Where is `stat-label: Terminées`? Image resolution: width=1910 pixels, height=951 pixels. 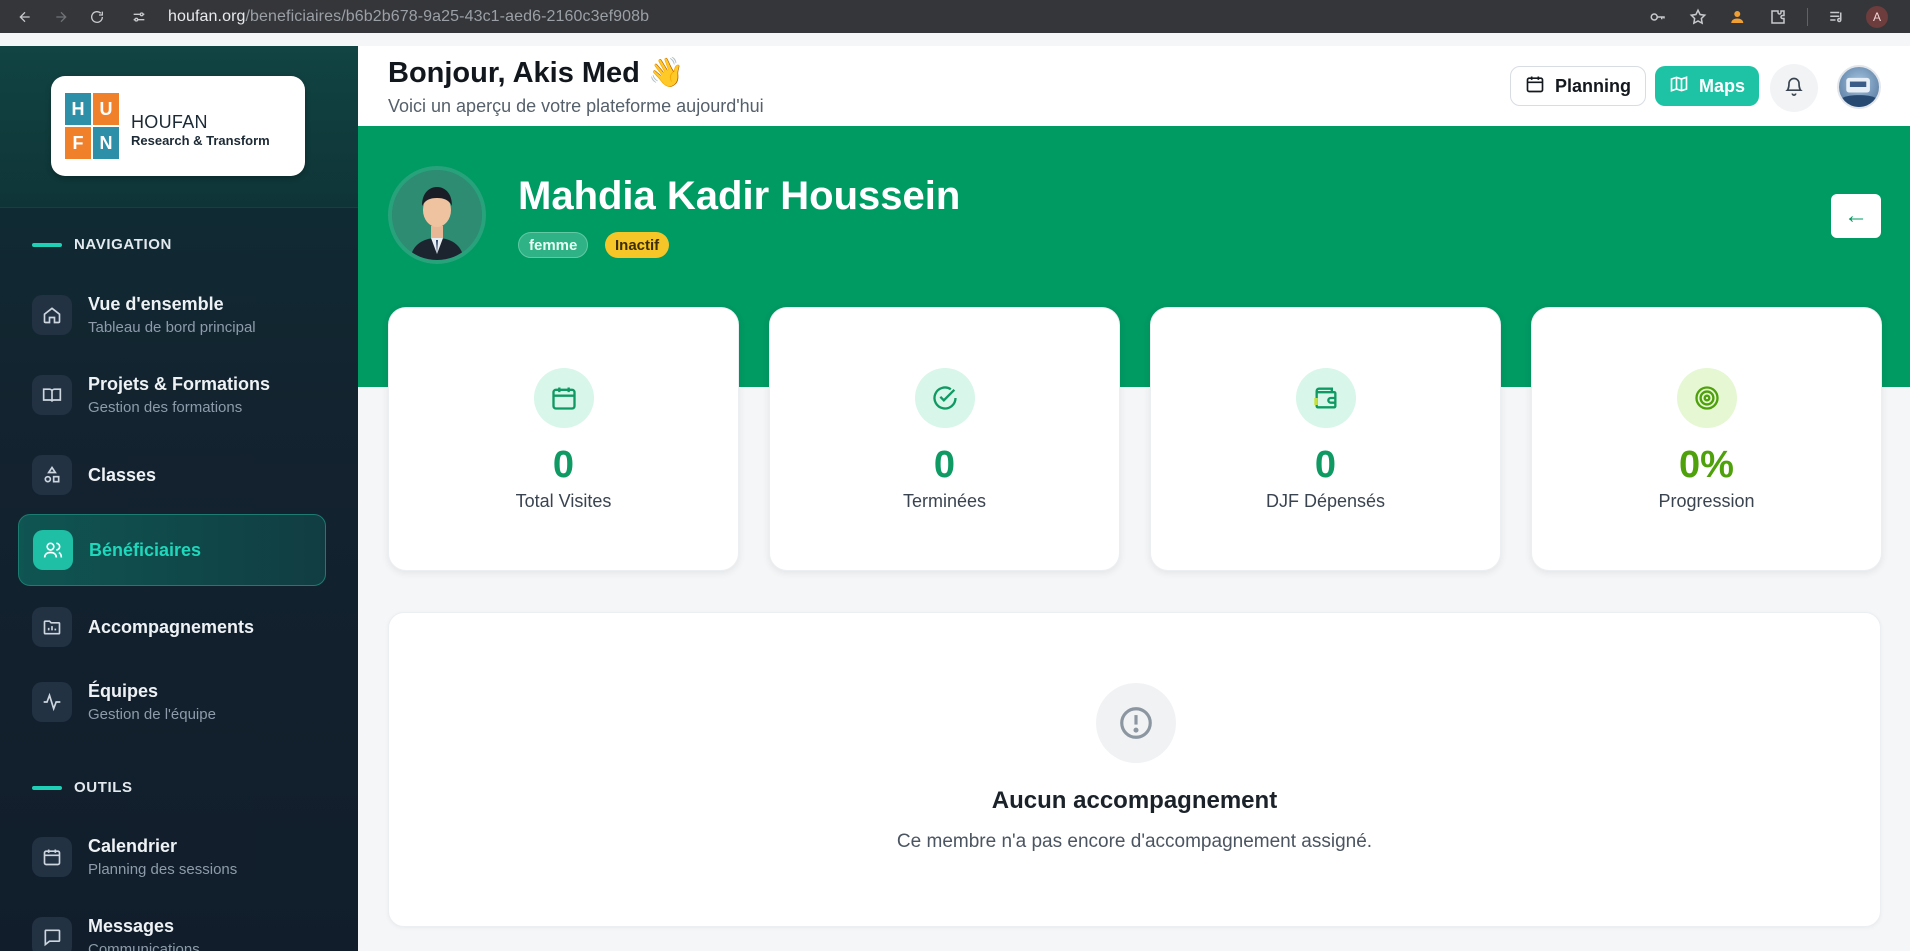
stat-label: Terminées is located at coordinates (944, 501).